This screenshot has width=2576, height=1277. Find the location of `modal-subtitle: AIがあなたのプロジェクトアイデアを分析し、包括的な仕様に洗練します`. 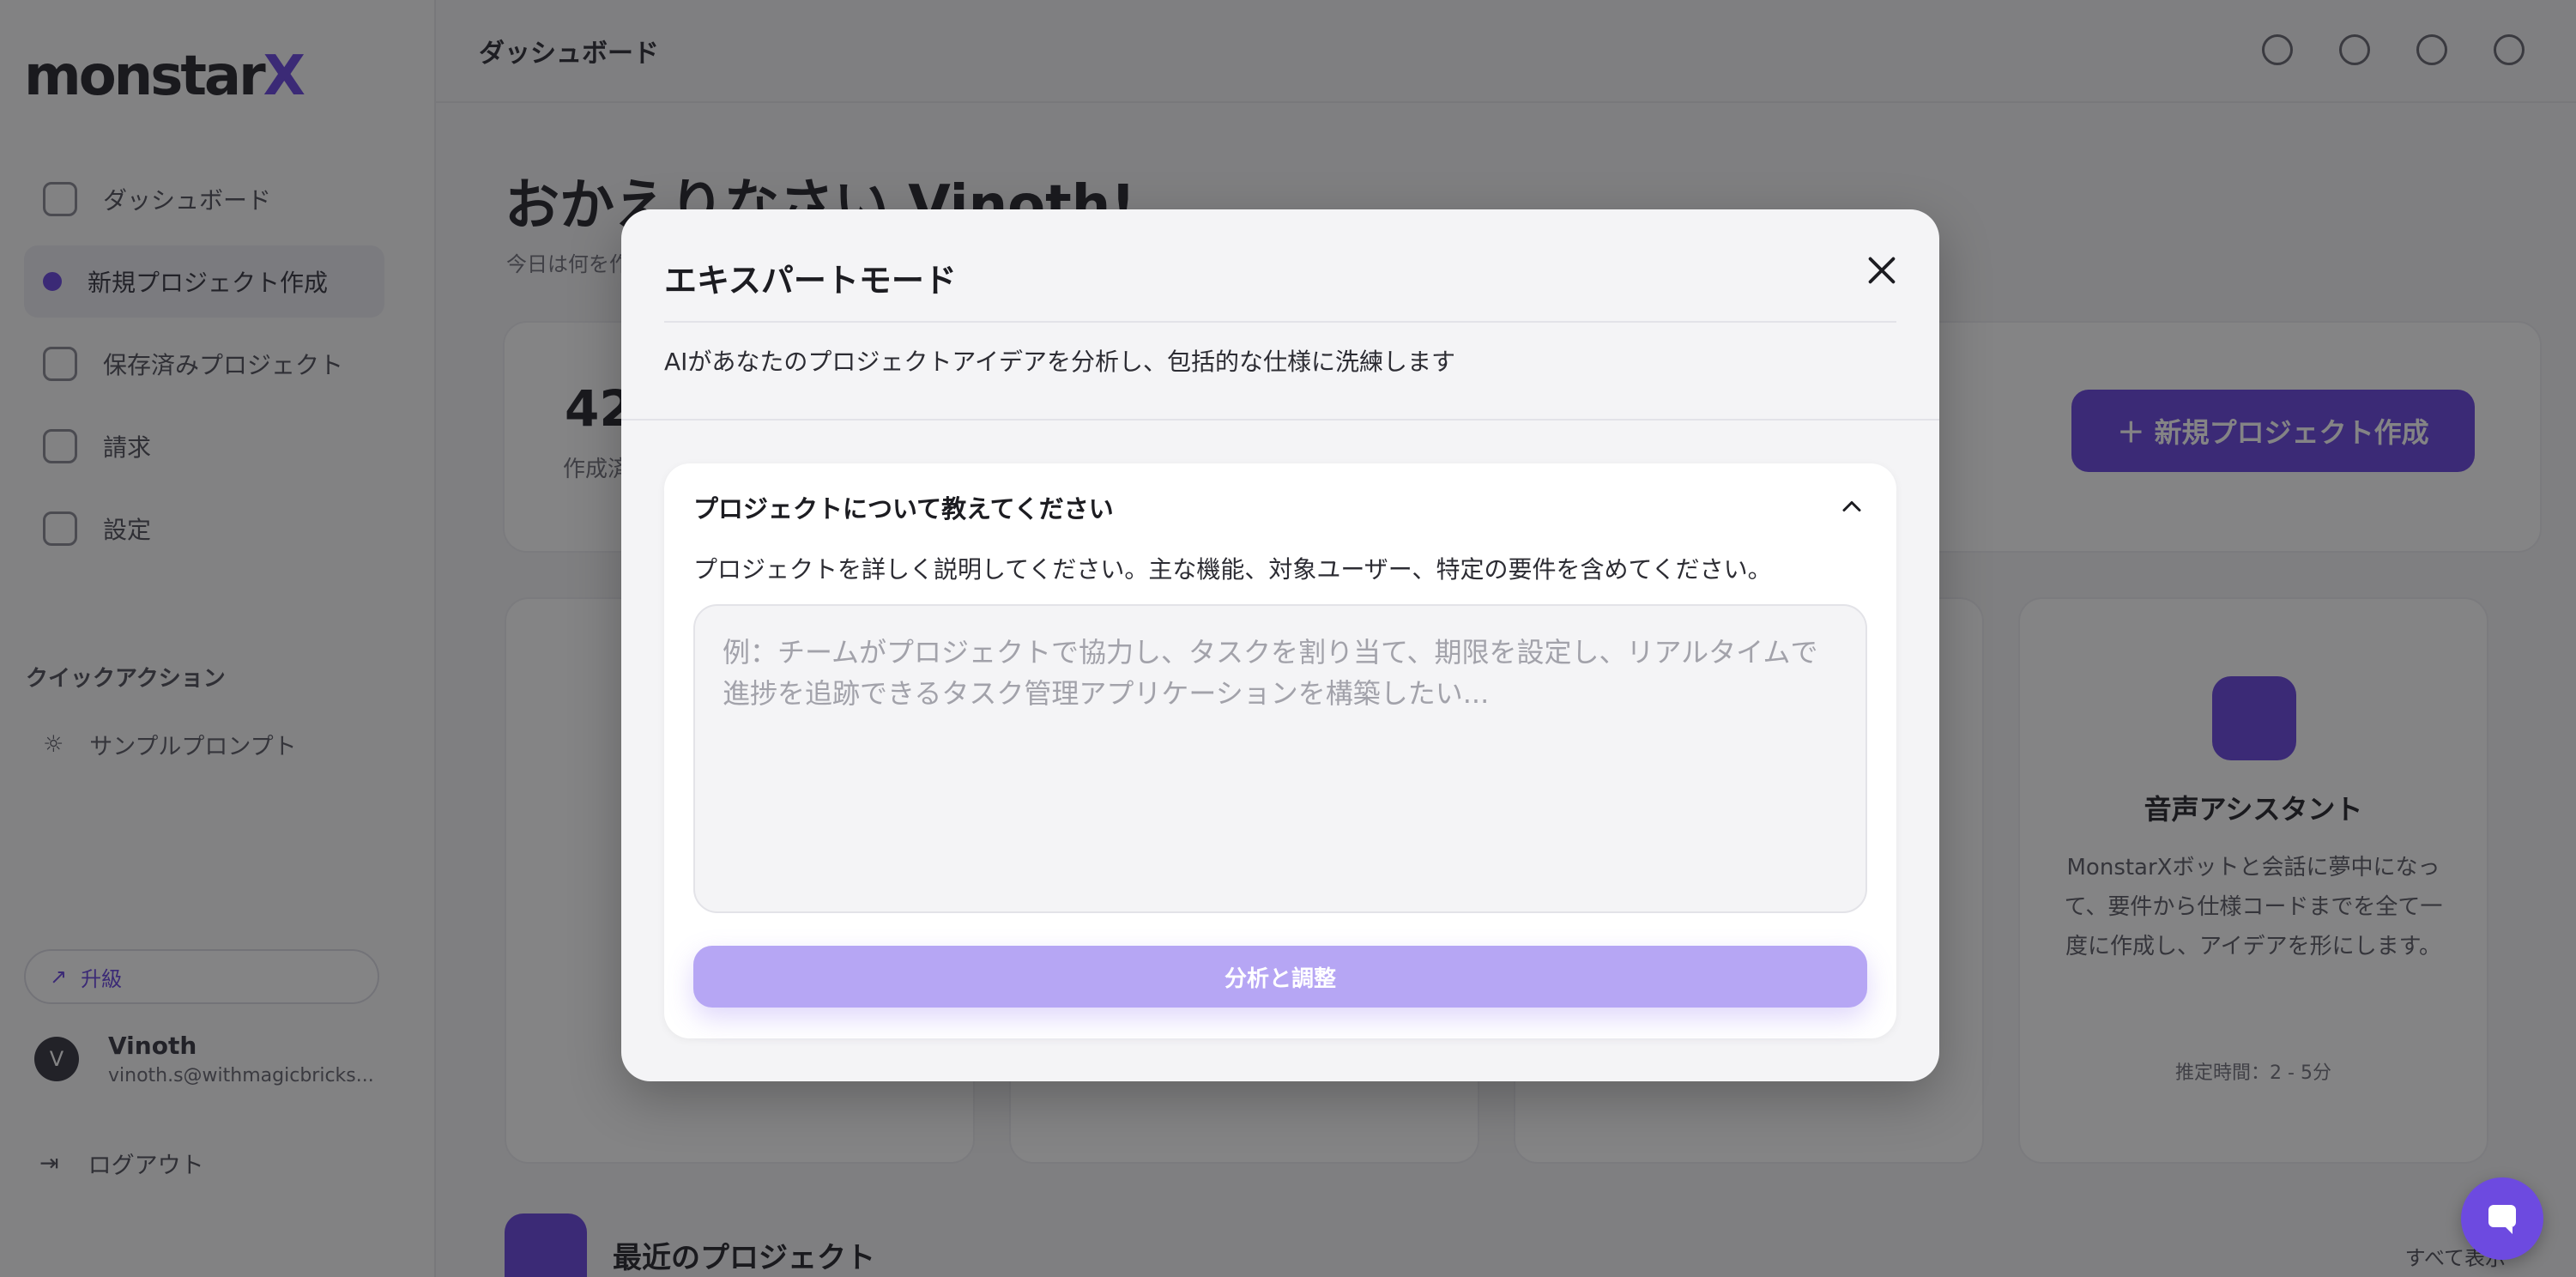

modal-subtitle: AIがあなたのプロジェクトアイデアを分析し、包括的な仕様に洗練します is located at coordinates (1060, 362).